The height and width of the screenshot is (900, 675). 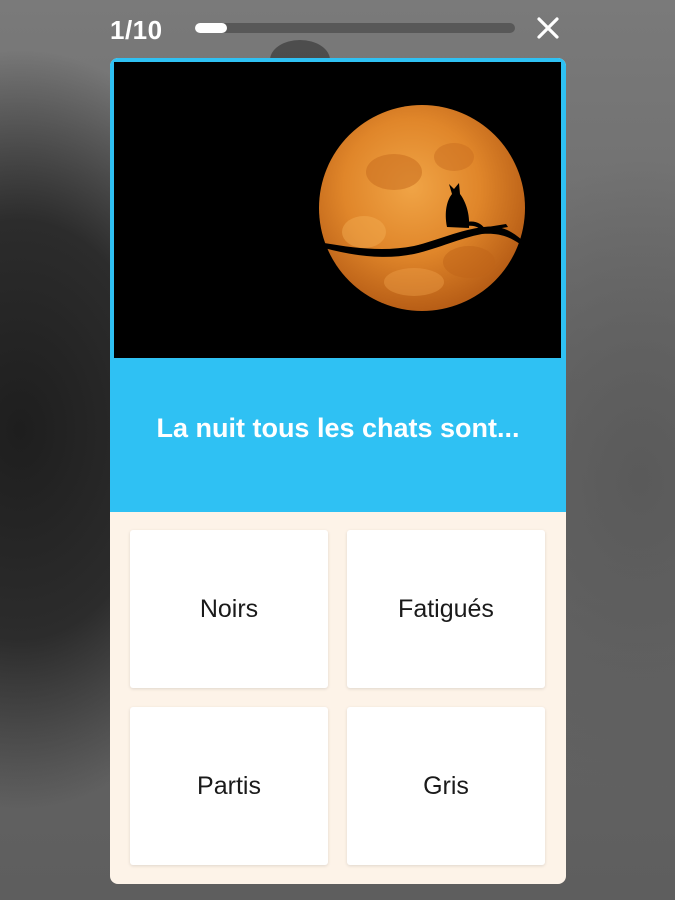 What do you see at coordinates (136, 30) in the screenshot?
I see `question-counter: 1/10` at bounding box center [136, 30].